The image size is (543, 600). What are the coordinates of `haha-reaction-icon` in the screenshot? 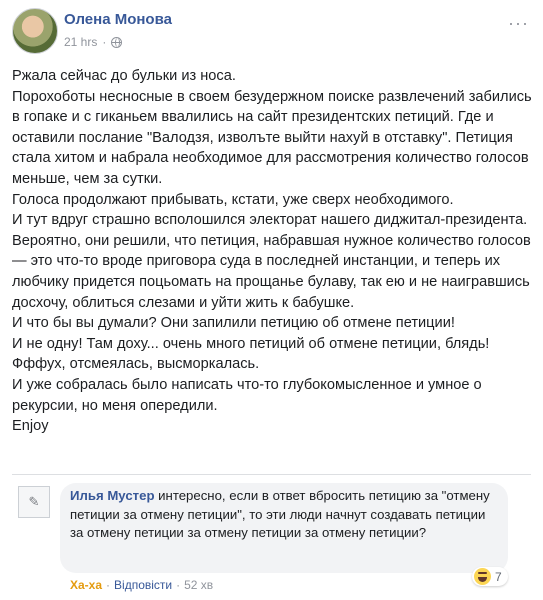 It's located at (482, 576).